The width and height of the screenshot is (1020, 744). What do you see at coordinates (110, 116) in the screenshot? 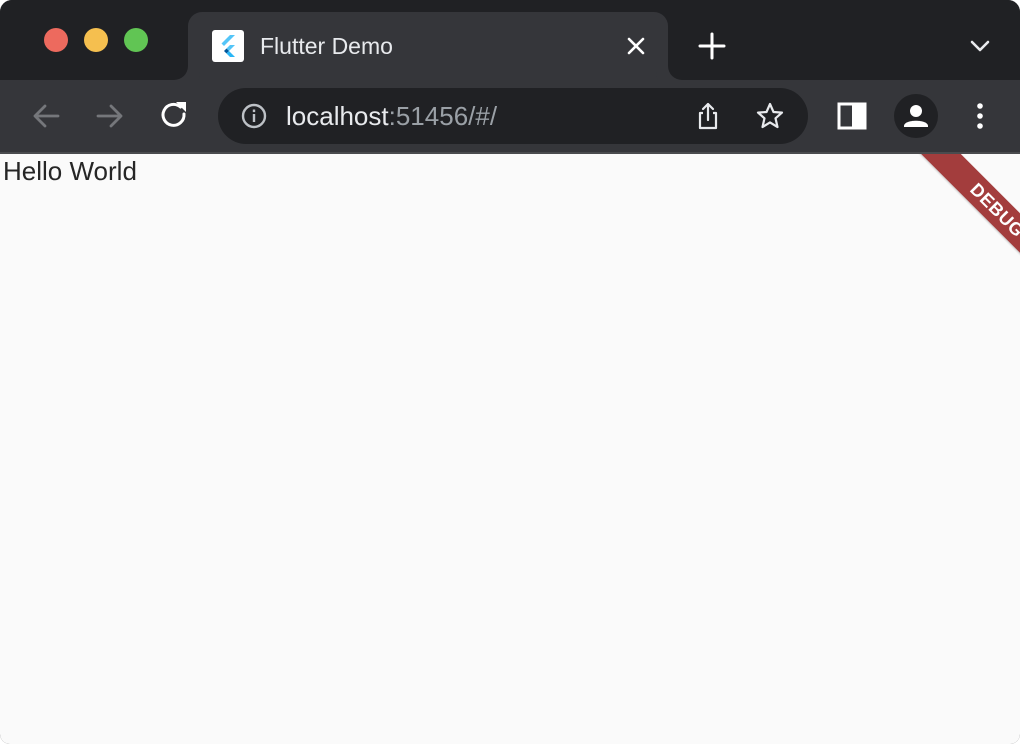
I see `forward-arrow-icon` at bounding box center [110, 116].